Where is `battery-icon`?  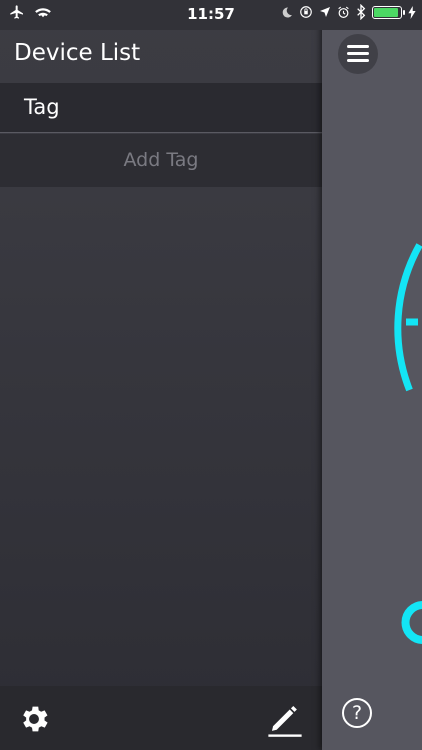 battery-icon is located at coordinates (388, 12).